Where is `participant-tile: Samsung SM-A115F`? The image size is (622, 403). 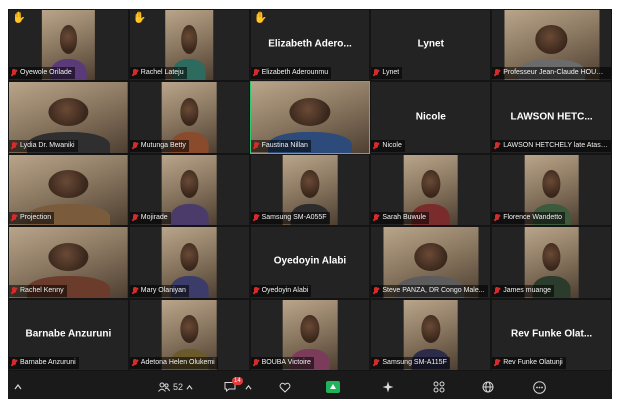
participant-tile: Samsung SM-A115F is located at coordinates (431, 334).